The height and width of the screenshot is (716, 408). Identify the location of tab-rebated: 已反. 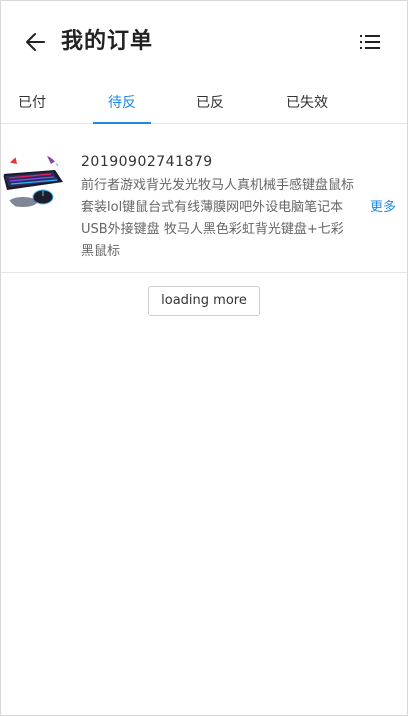
(210, 103).